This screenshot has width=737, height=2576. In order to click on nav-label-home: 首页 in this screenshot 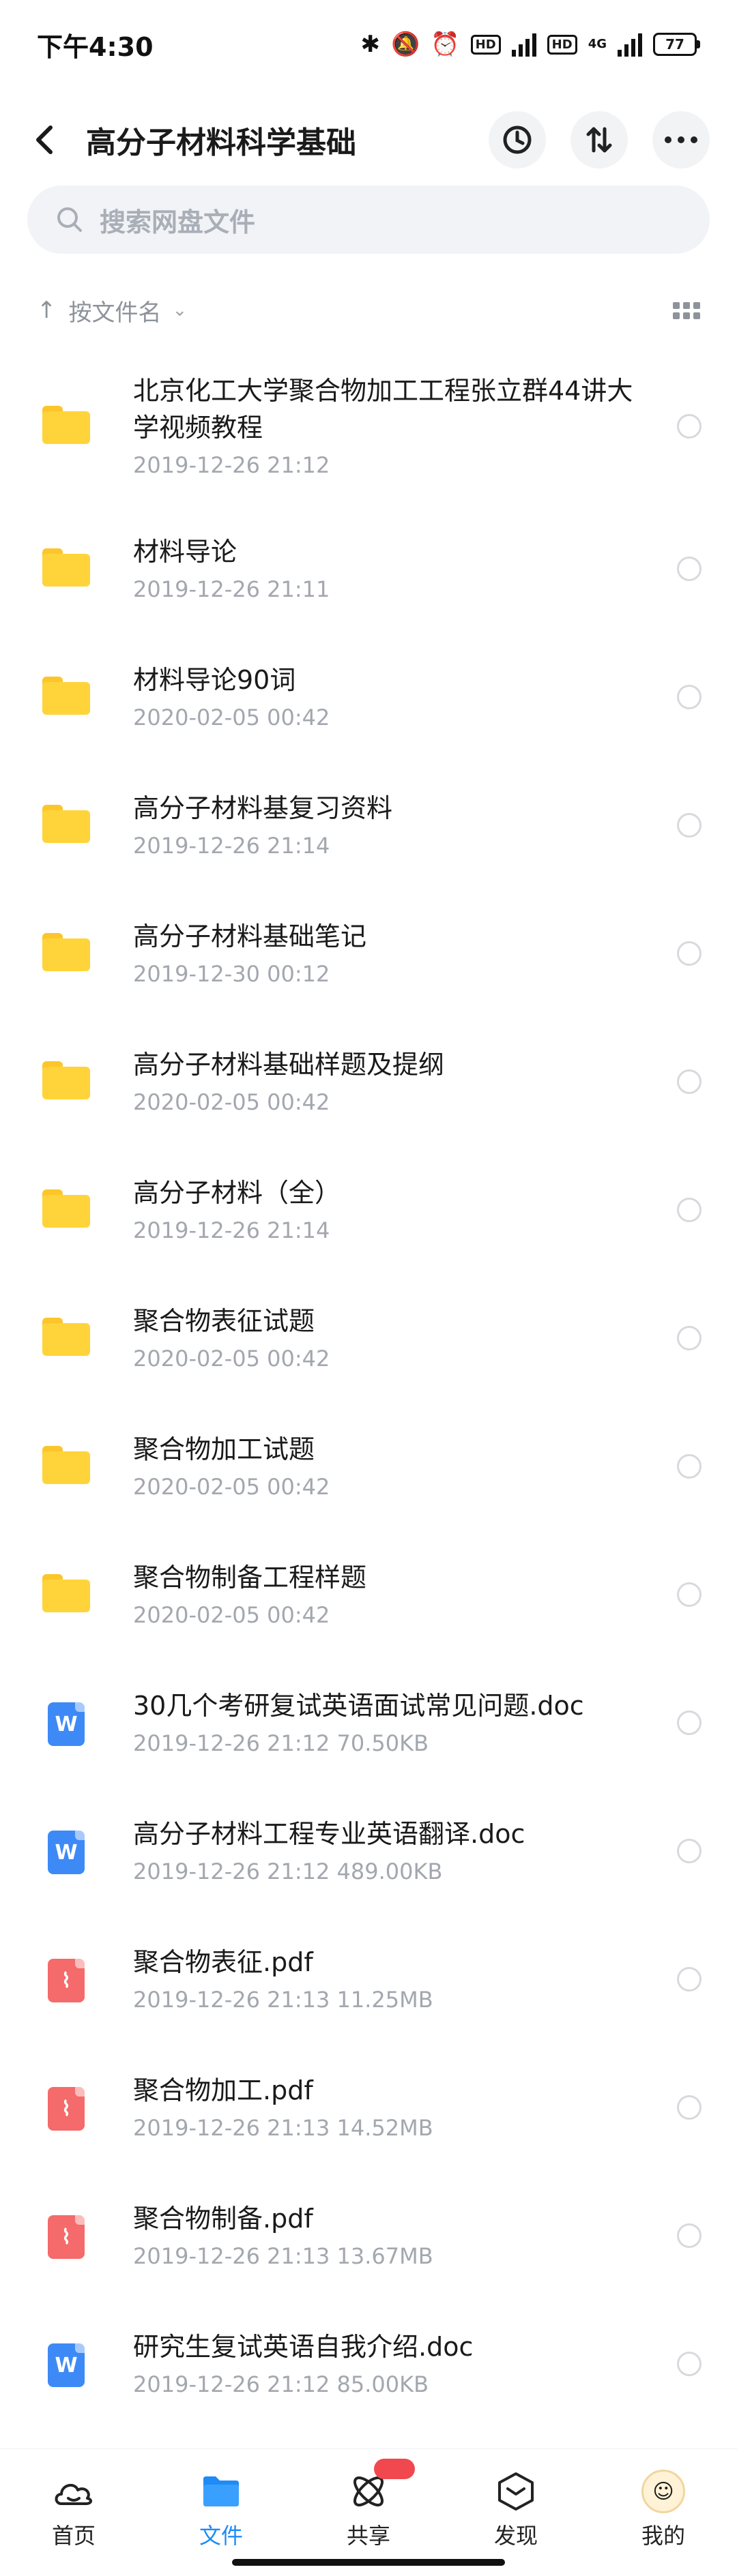, I will do `click(73, 2536)`.